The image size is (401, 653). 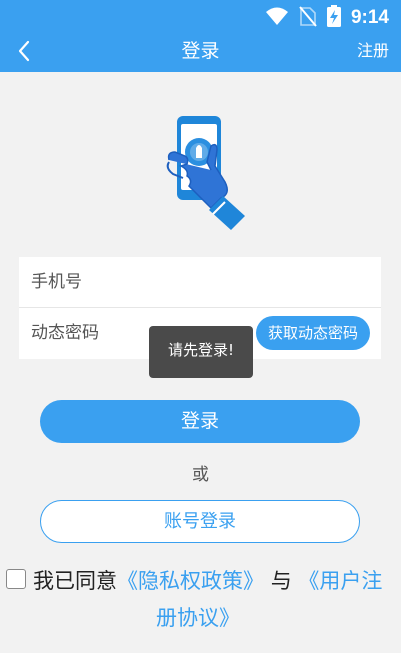 I want to click on user-agreement-link-part1: 《用户注, so click(x=340, y=581).